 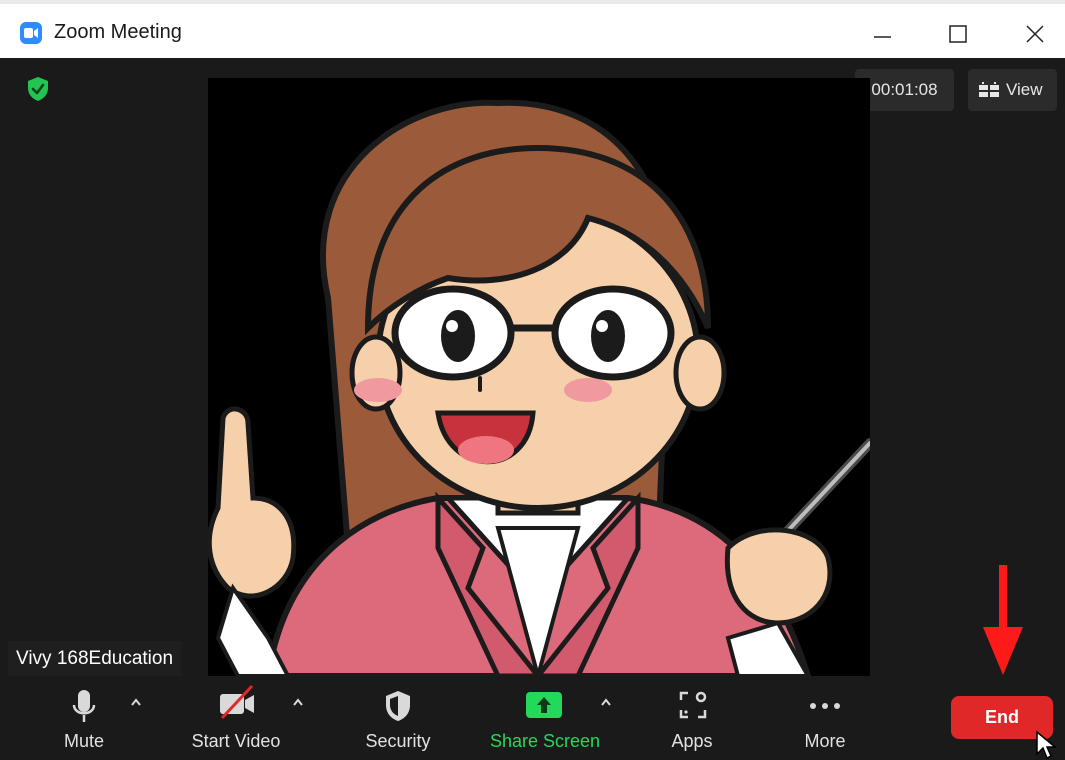 What do you see at coordinates (95, 658) in the screenshot?
I see `participant-name-tag: Vivy 168Education` at bounding box center [95, 658].